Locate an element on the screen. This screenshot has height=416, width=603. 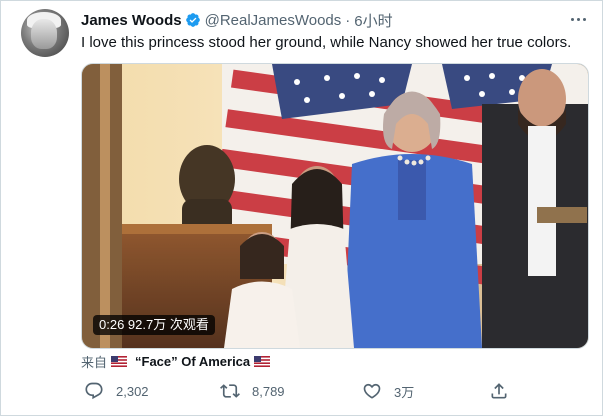
avatar-face is located at coordinates (44, 34).